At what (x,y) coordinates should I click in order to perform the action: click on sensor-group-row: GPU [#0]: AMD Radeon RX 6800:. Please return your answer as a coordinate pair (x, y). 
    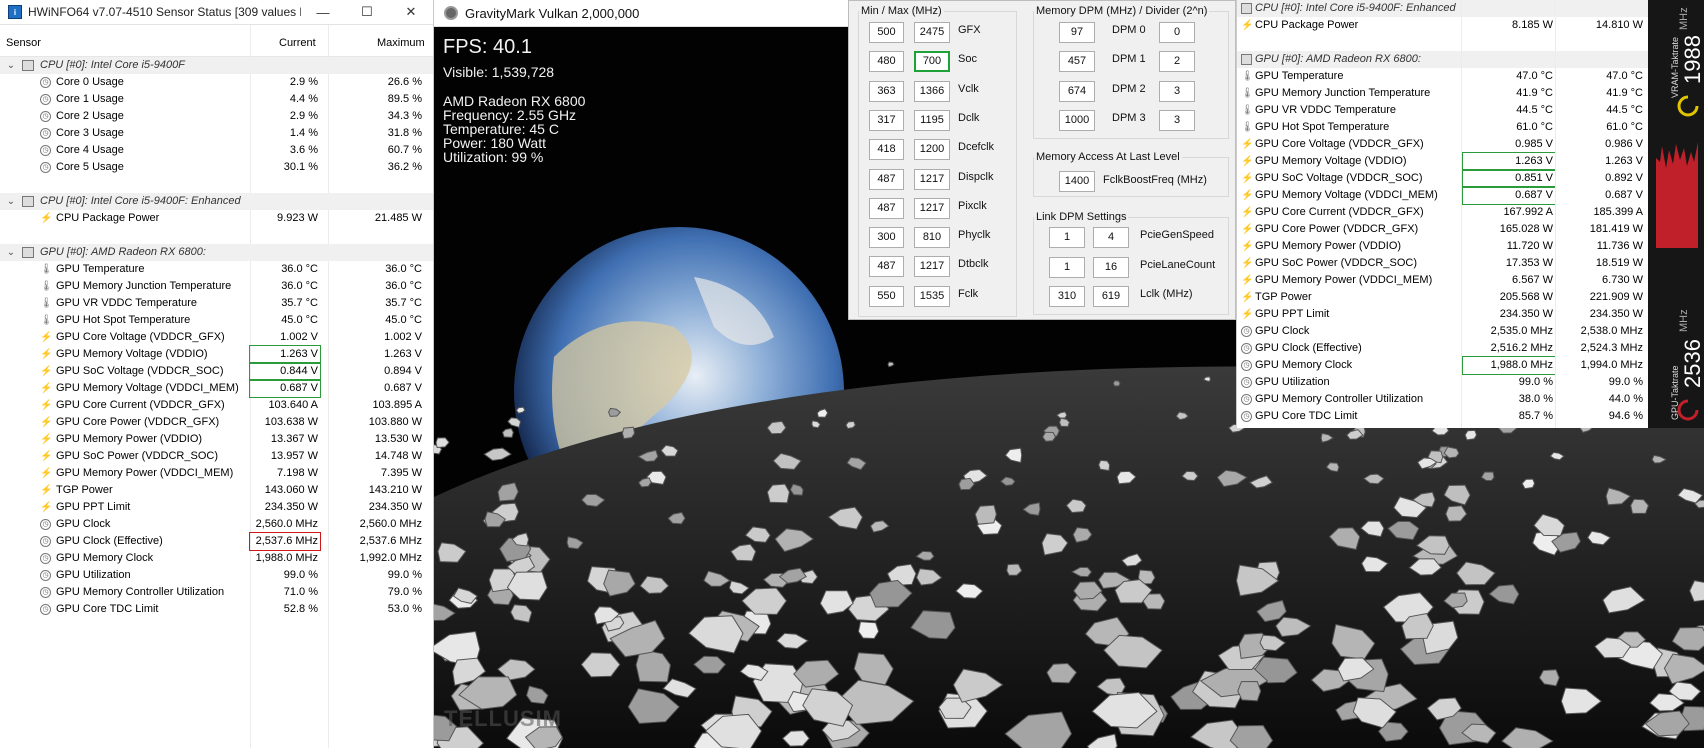
    Looking at the image, I should click on (1442, 59).